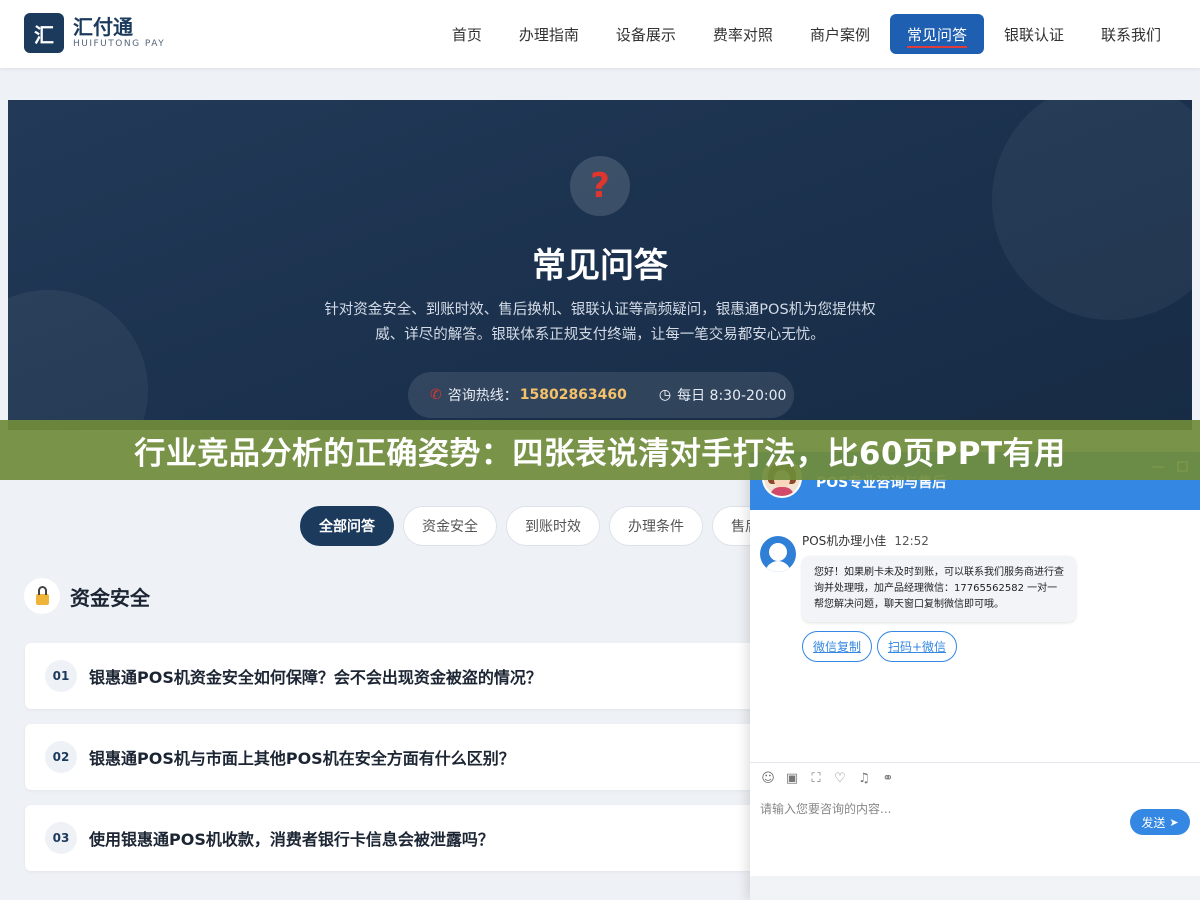 The width and height of the screenshot is (1200, 900). What do you see at coordinates (61, 676) in the screenshot?
I see `faq-number: 01` at bounding box center [61, 676].